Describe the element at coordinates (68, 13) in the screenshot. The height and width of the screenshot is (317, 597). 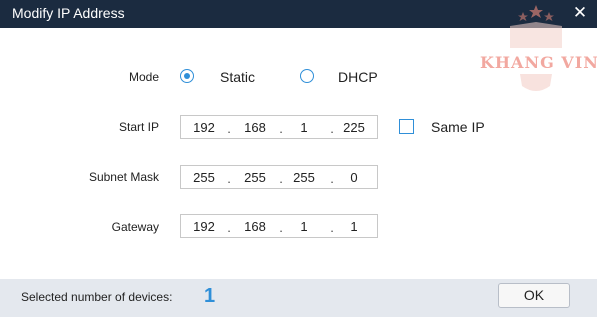
I see `window-title: Modify IP Address` at that location.